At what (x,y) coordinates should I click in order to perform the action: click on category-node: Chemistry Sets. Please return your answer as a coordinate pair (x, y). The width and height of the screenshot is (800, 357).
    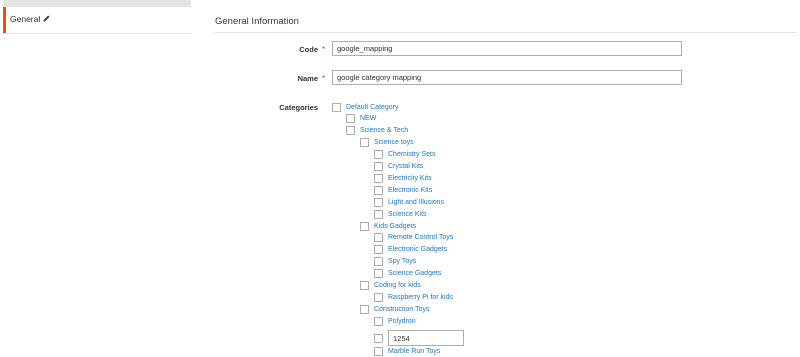
    Looking at the image, I should click on (404, 155).